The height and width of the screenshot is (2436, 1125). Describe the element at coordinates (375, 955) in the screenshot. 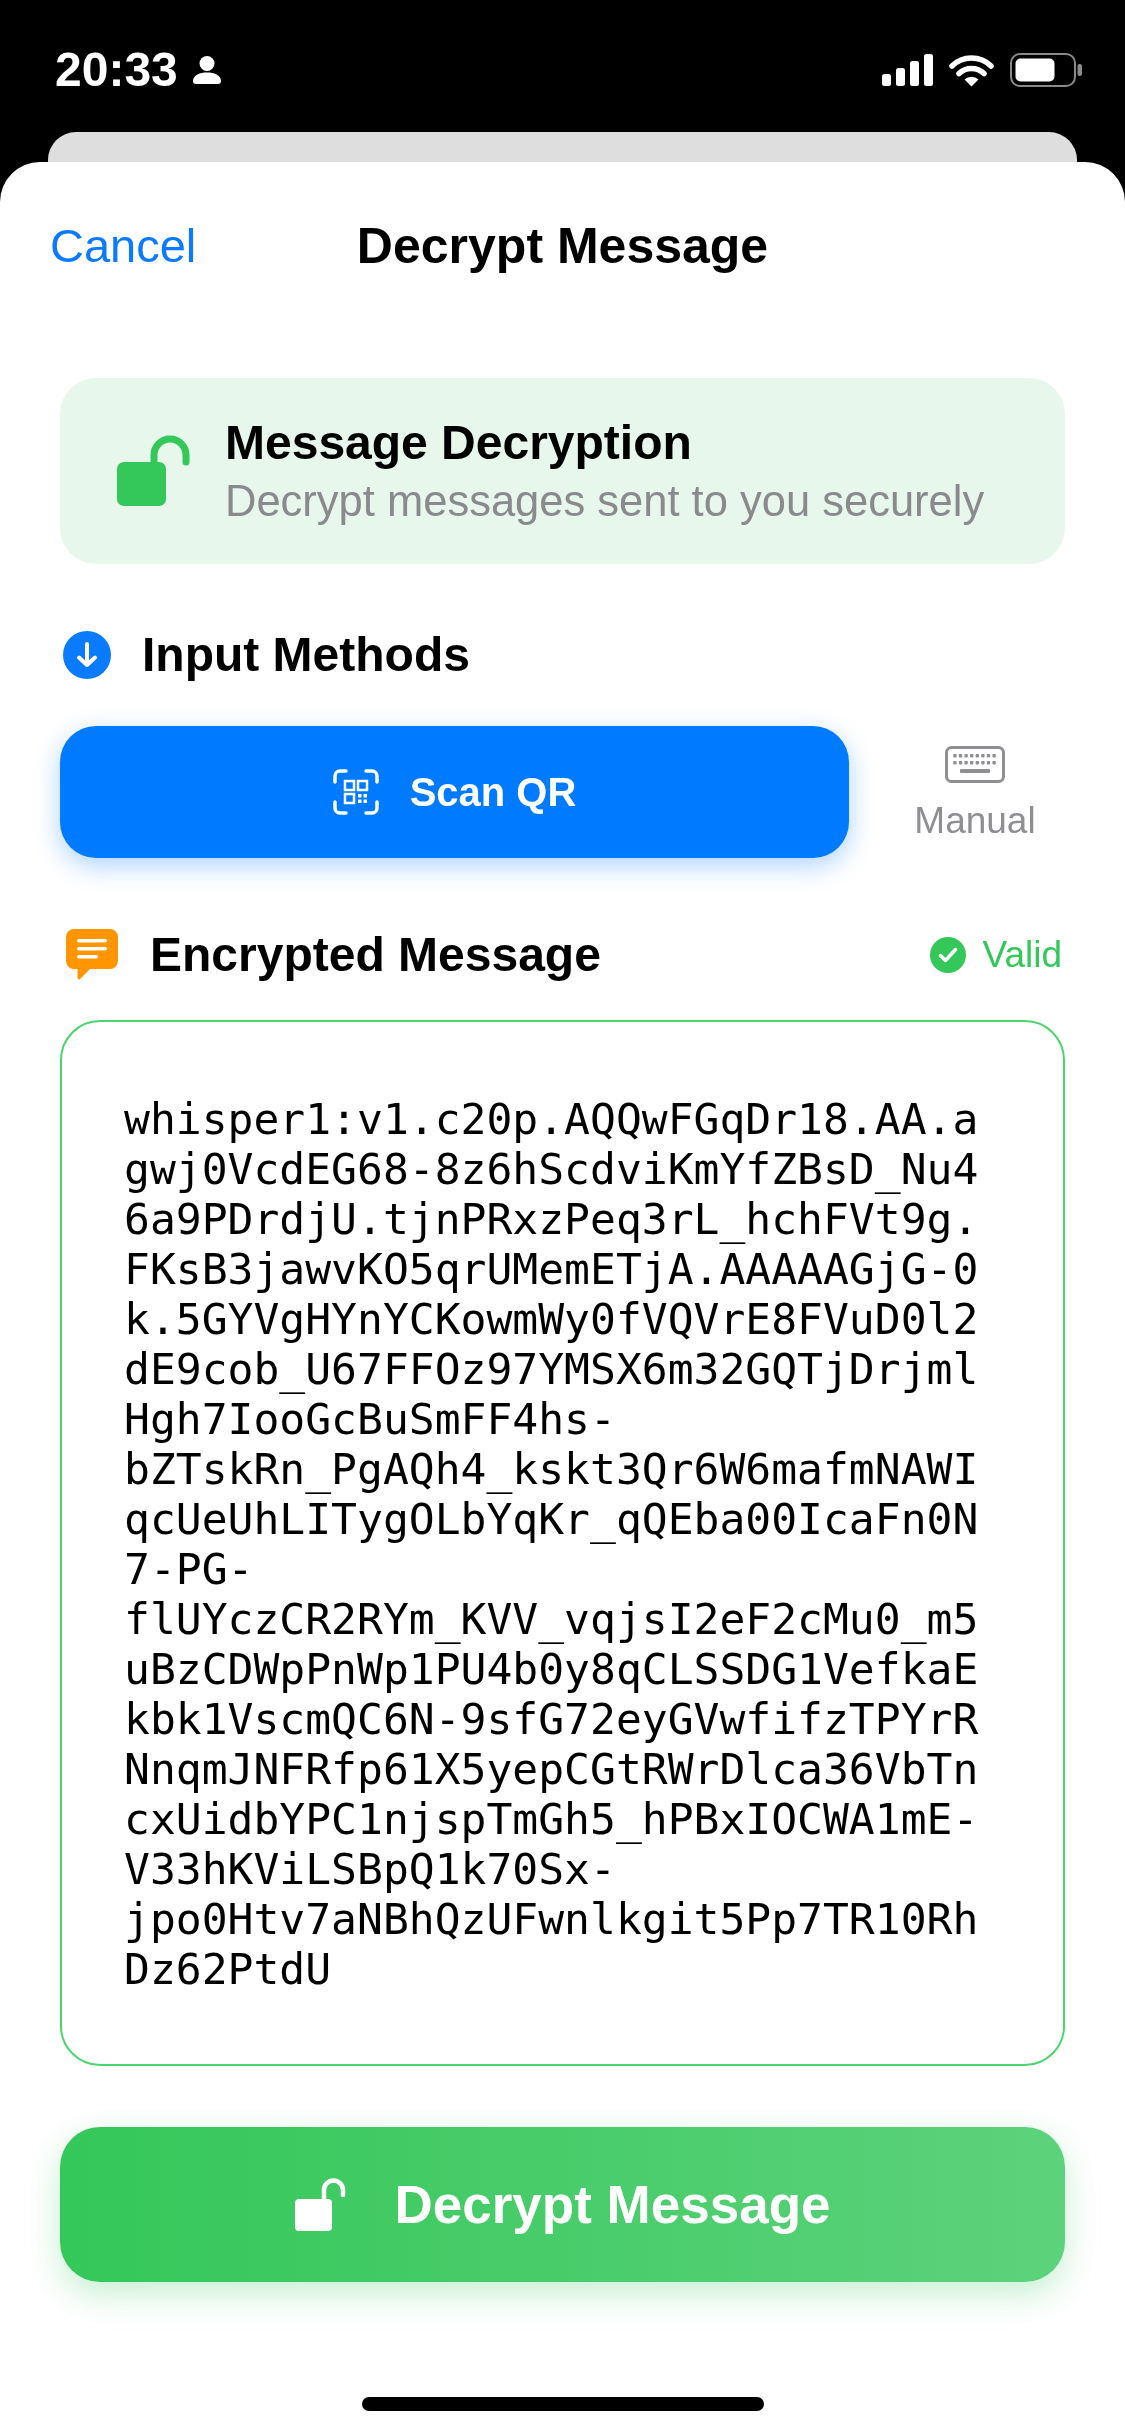

I see `section-title: Encrypted Message` at that location.